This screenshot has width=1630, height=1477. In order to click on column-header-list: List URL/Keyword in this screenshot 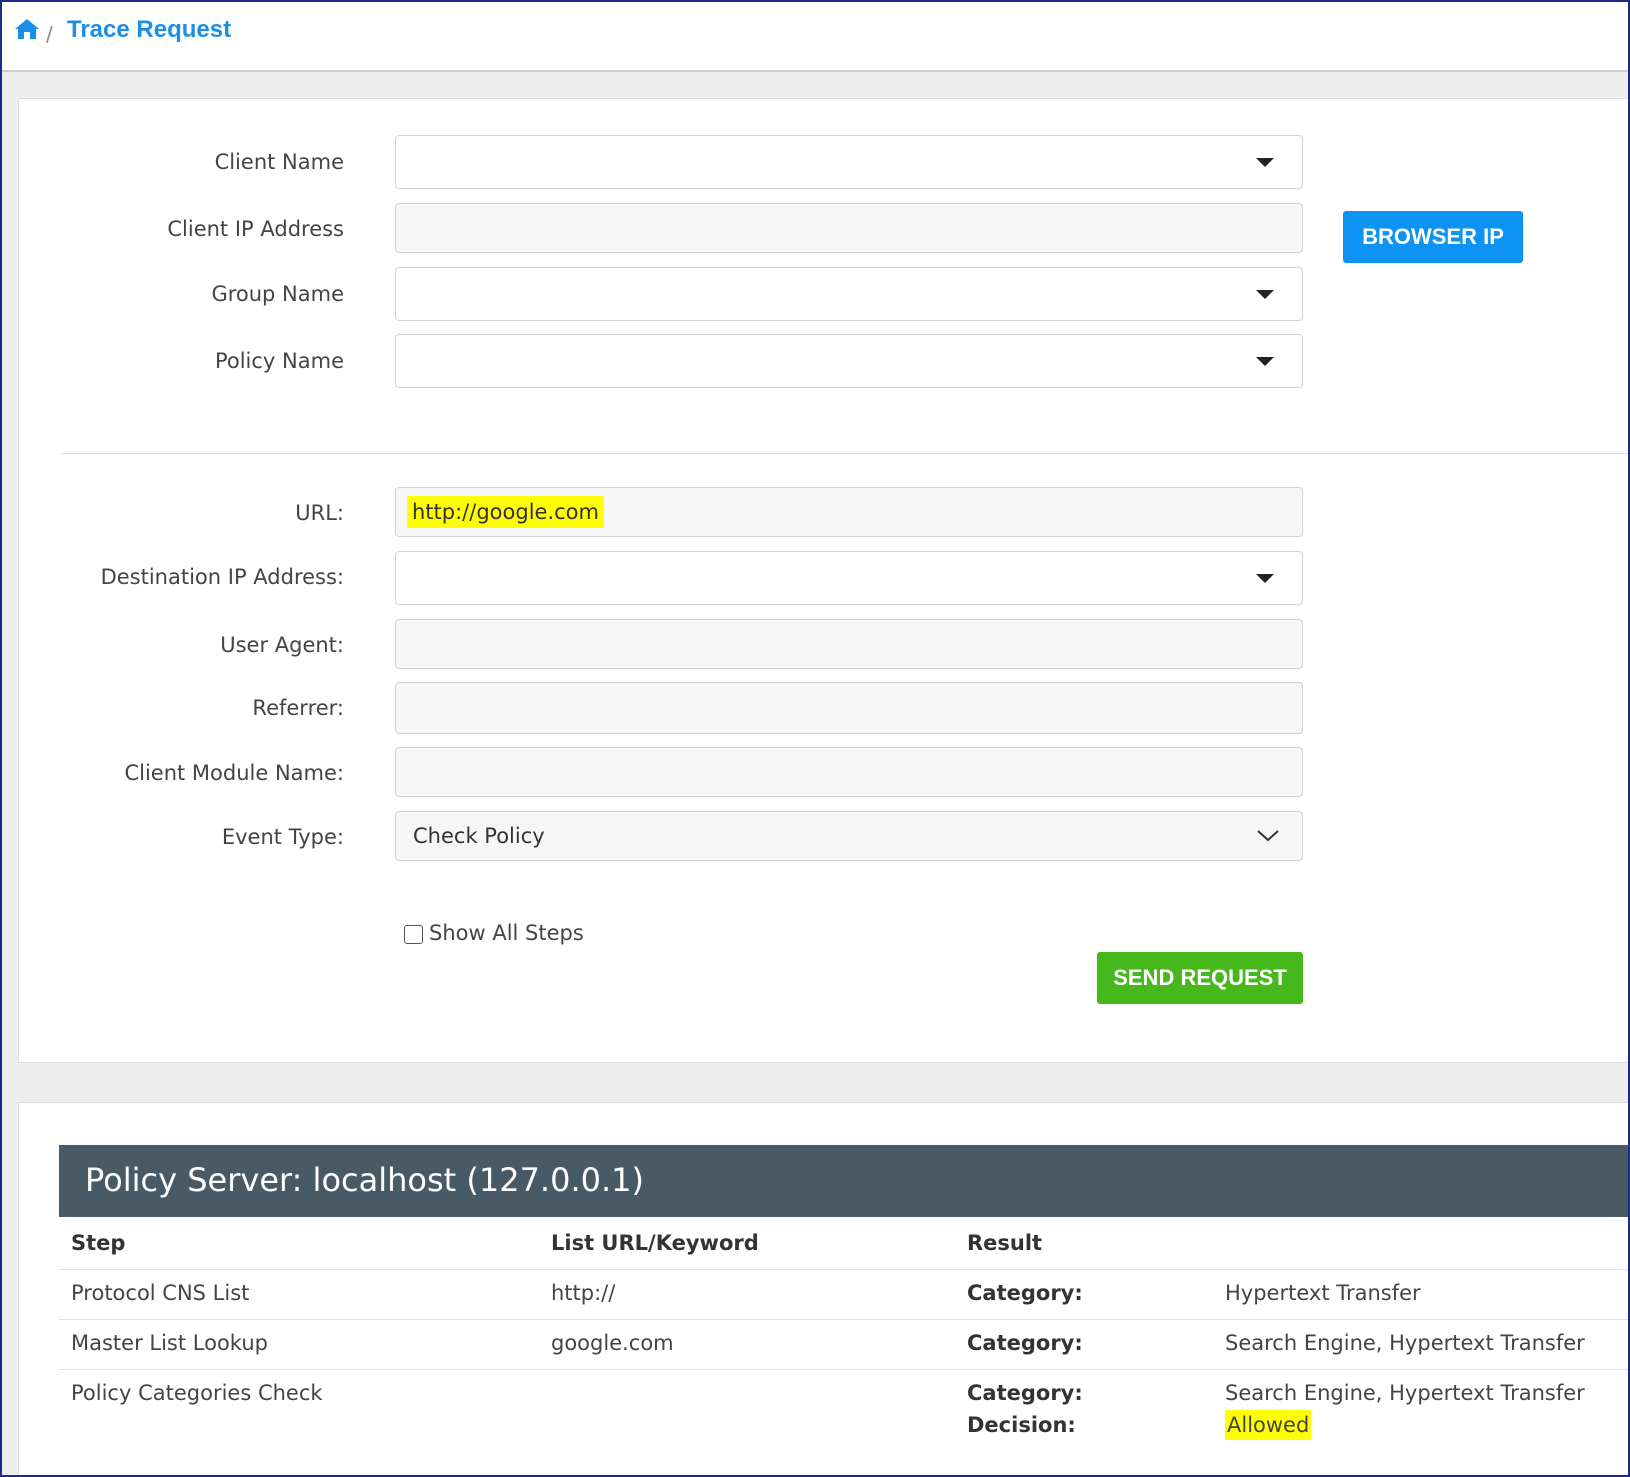, I will do `click(655, 1243)`.